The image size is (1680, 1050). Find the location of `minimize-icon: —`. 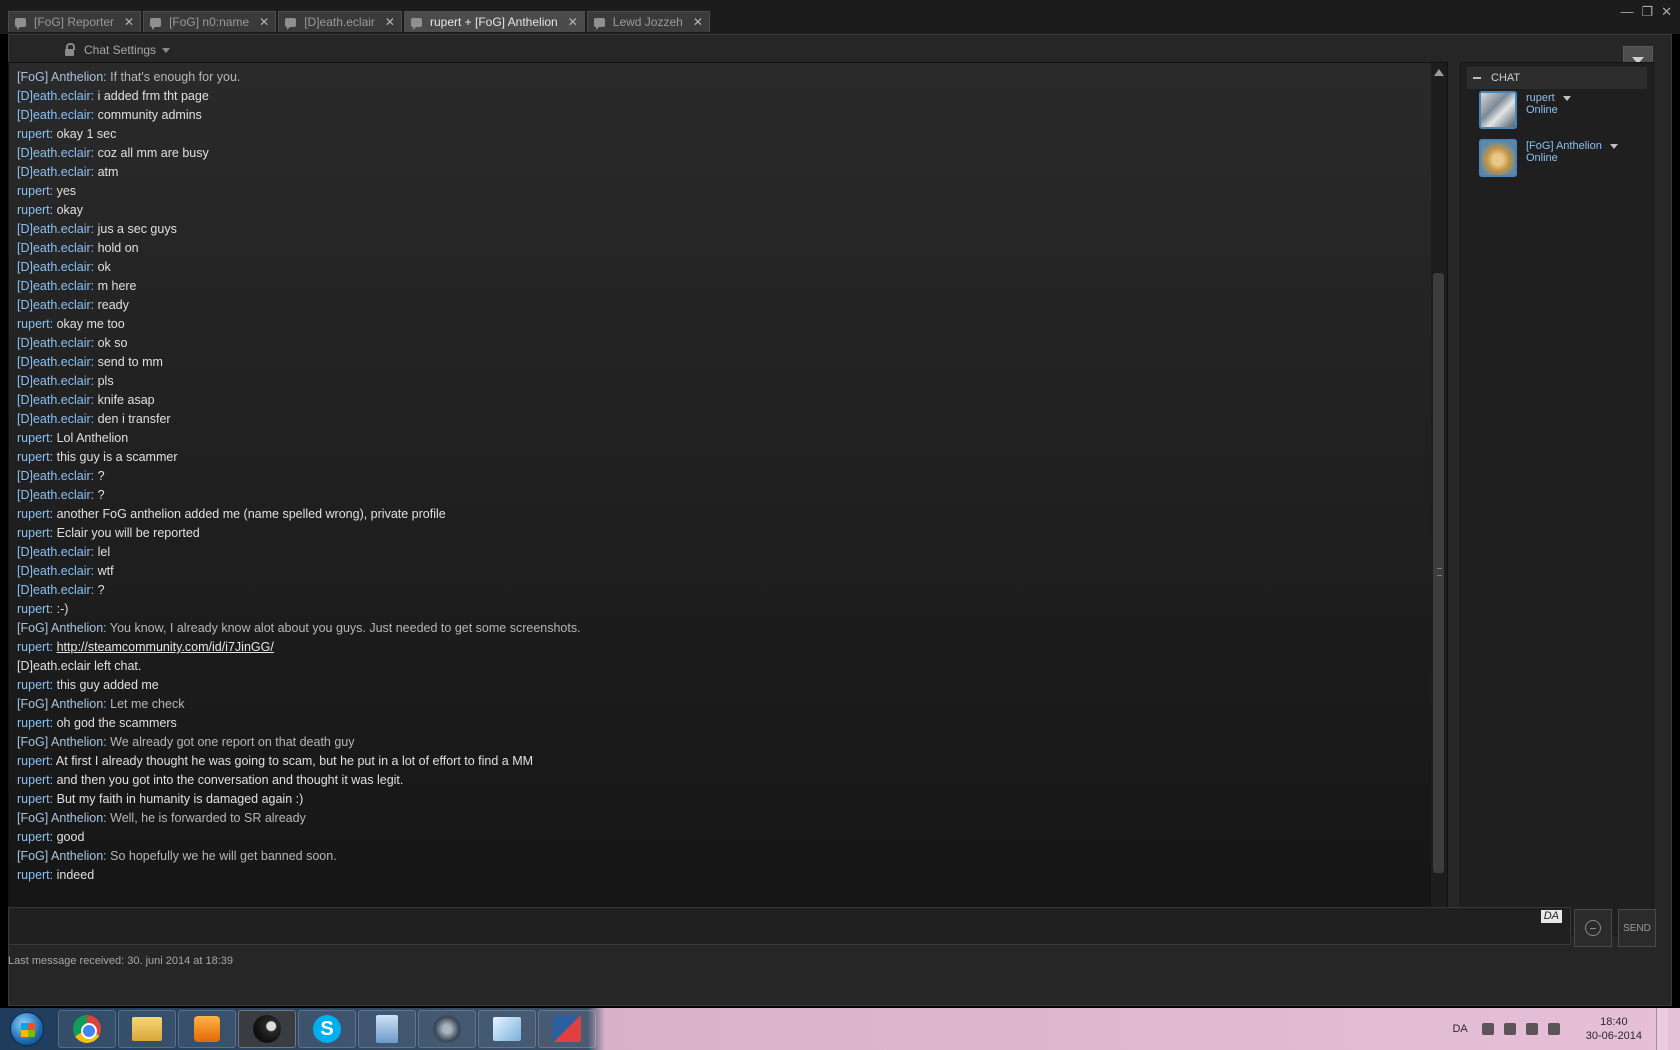

minimize-icon: — is located at coordinates (1626, 12).